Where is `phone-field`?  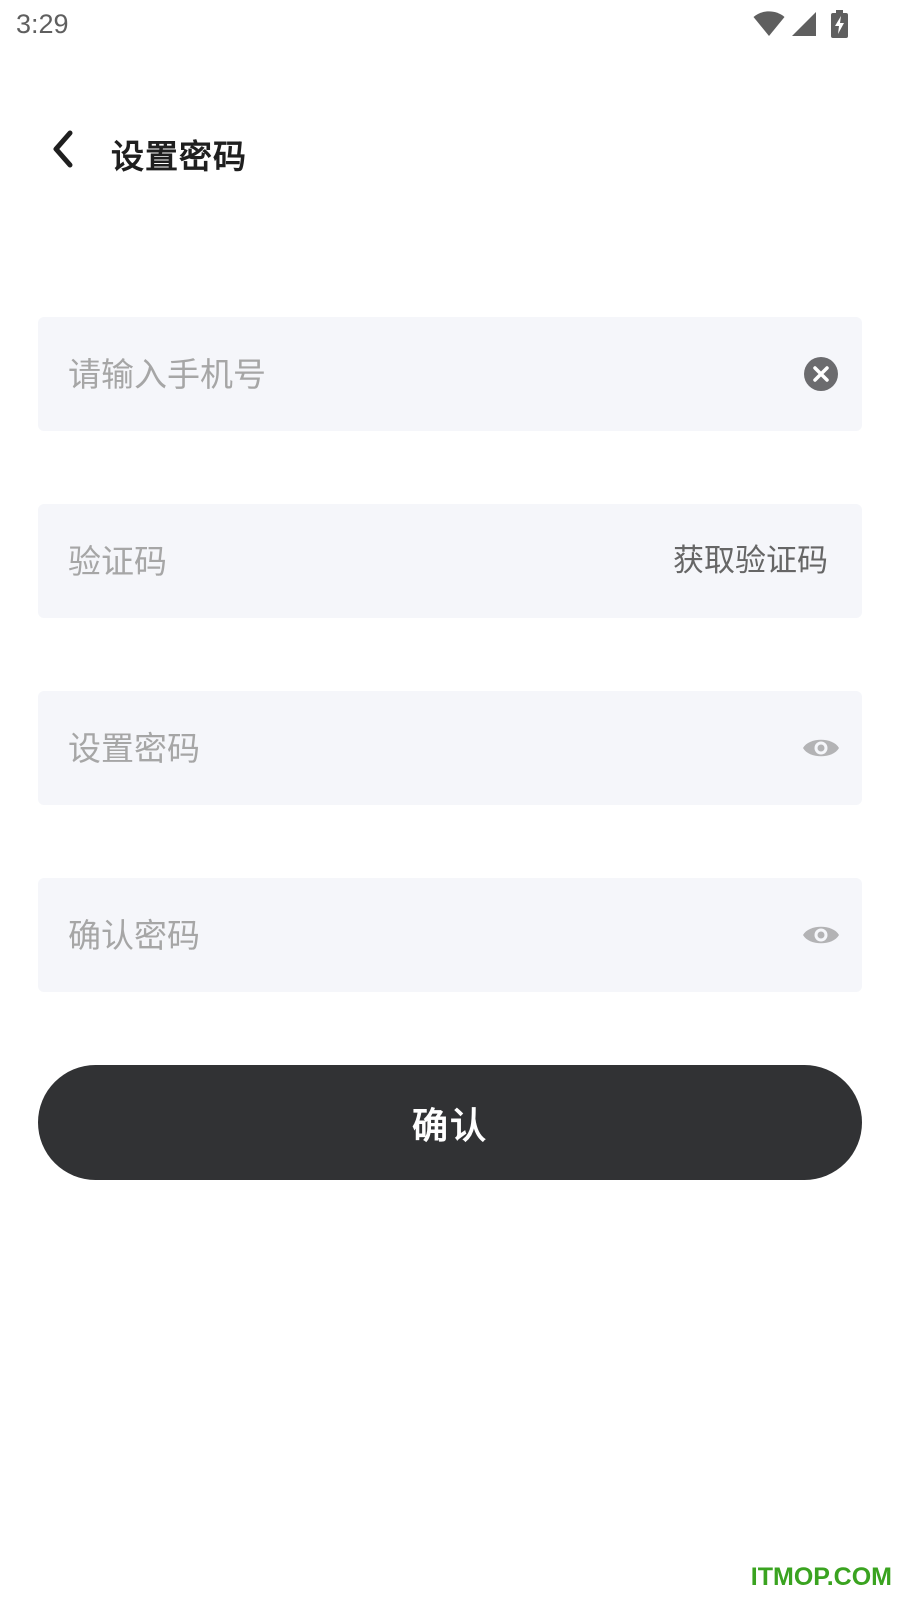 phone-field is located at coordinates (450, 374).